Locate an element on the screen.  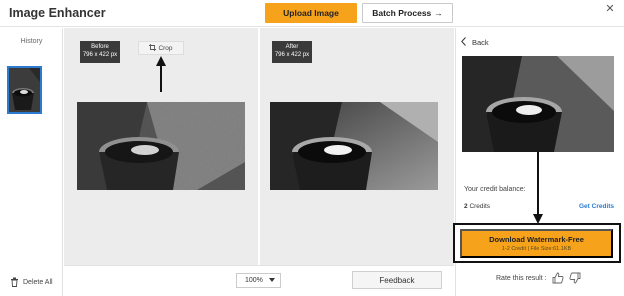
arrow-right-icon: → is located at coordinates (438, 13).